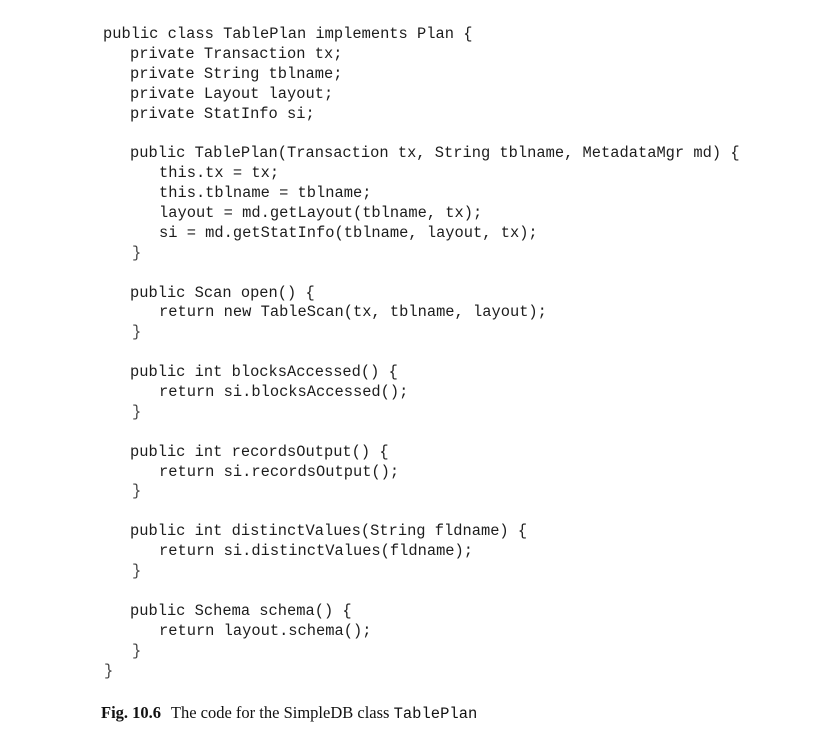 Image resolution: width=839 pixels, height=753 pixels. Describe the element at coordinates (219, 173) in the screenshot. I see `code-line: this.tx = tx;` at that location.